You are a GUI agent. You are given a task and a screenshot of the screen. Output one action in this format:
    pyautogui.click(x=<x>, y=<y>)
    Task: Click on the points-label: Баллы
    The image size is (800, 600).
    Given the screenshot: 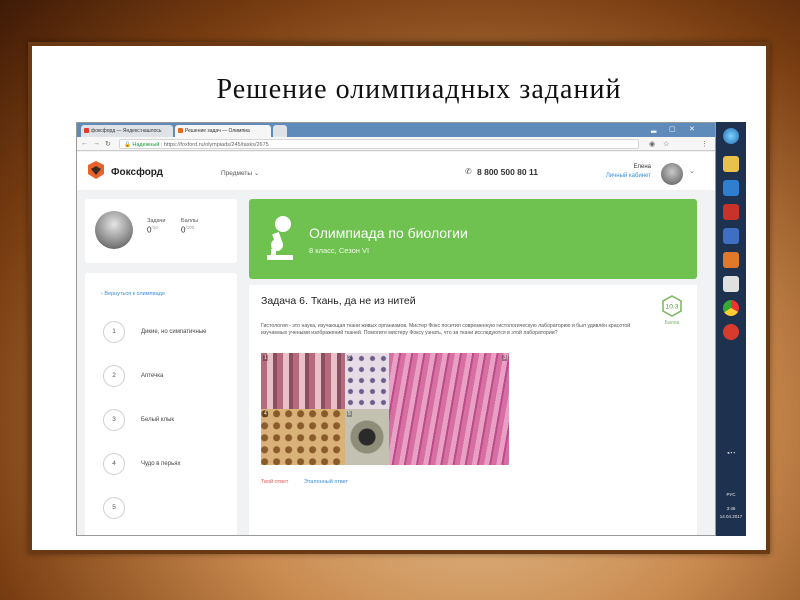 What is the action you would take?
    pyautogui.click(x=190, y=221)
    